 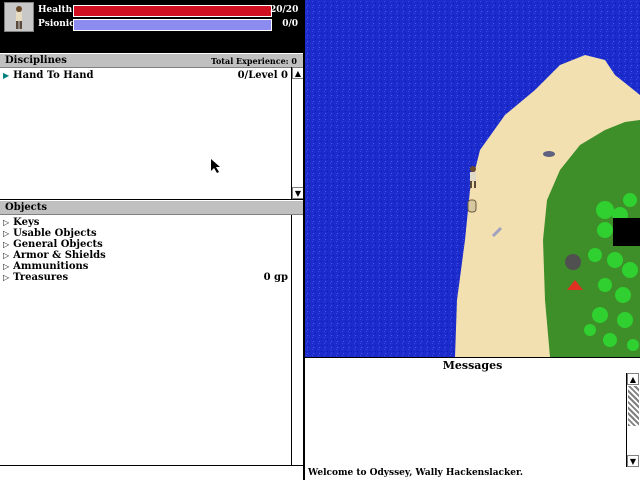 I want to click on expand-triangle-icon: ▶, so click(x=6, y=75).